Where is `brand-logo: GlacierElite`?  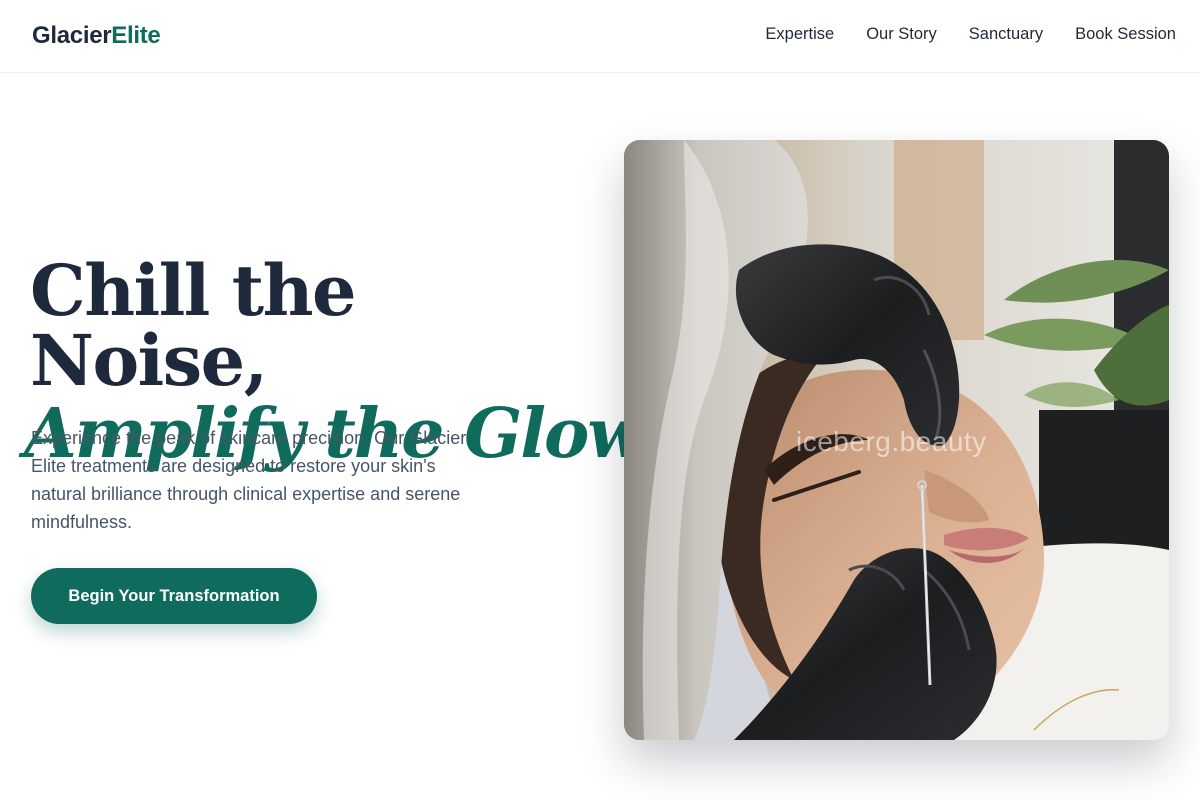
brand-logo: GlacierElite is located at coordinates (96, 36).